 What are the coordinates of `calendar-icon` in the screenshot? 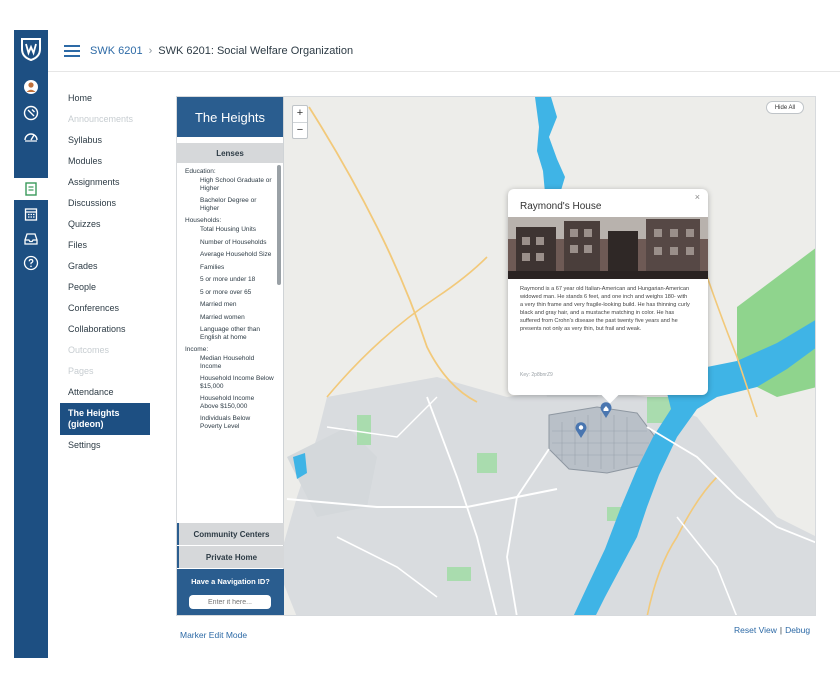 It's located at (31, 214).